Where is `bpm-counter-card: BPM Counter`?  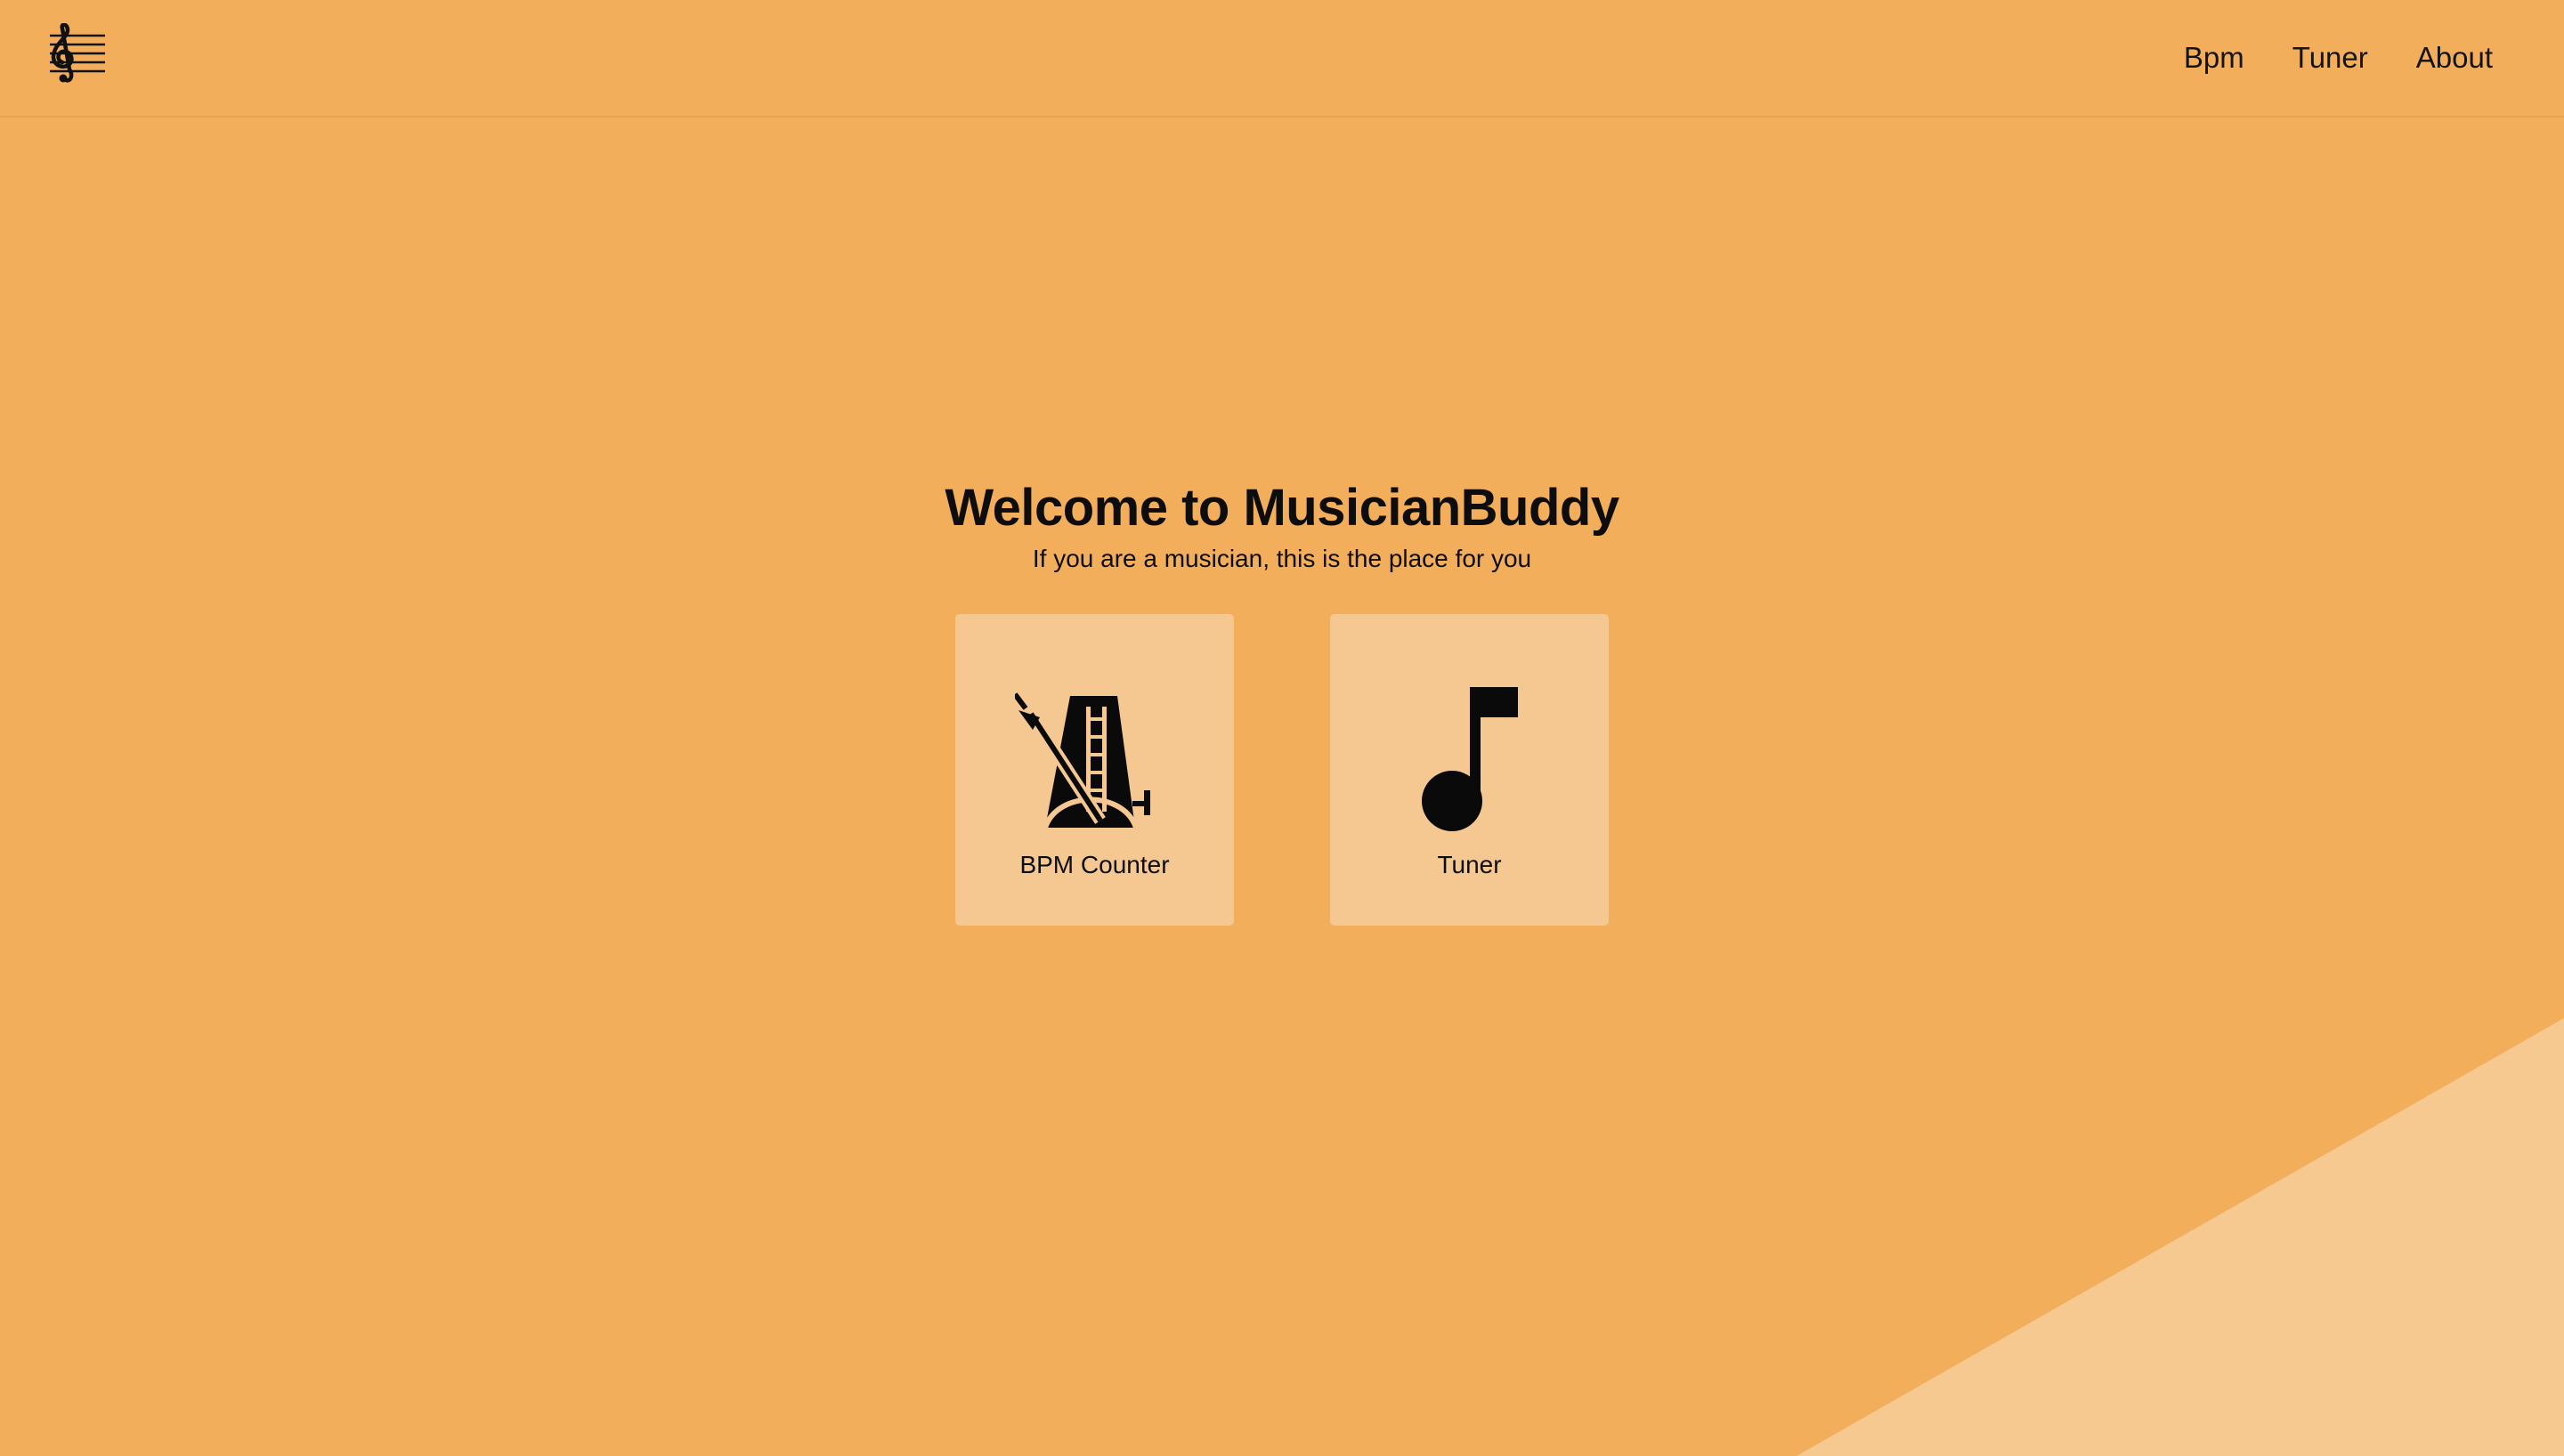
bpm-counter-card: BPM Counter is located at coordinates (1094, 770).